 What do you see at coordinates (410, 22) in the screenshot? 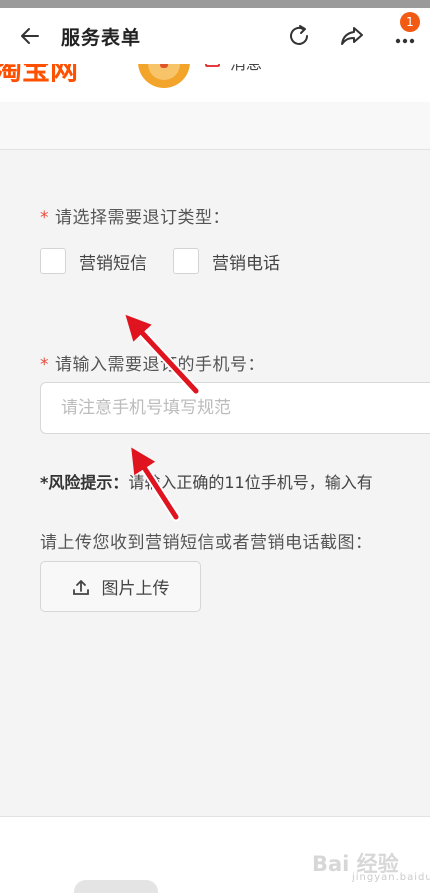
I see `notification-badge: 1` at bounding box center [410, 22].